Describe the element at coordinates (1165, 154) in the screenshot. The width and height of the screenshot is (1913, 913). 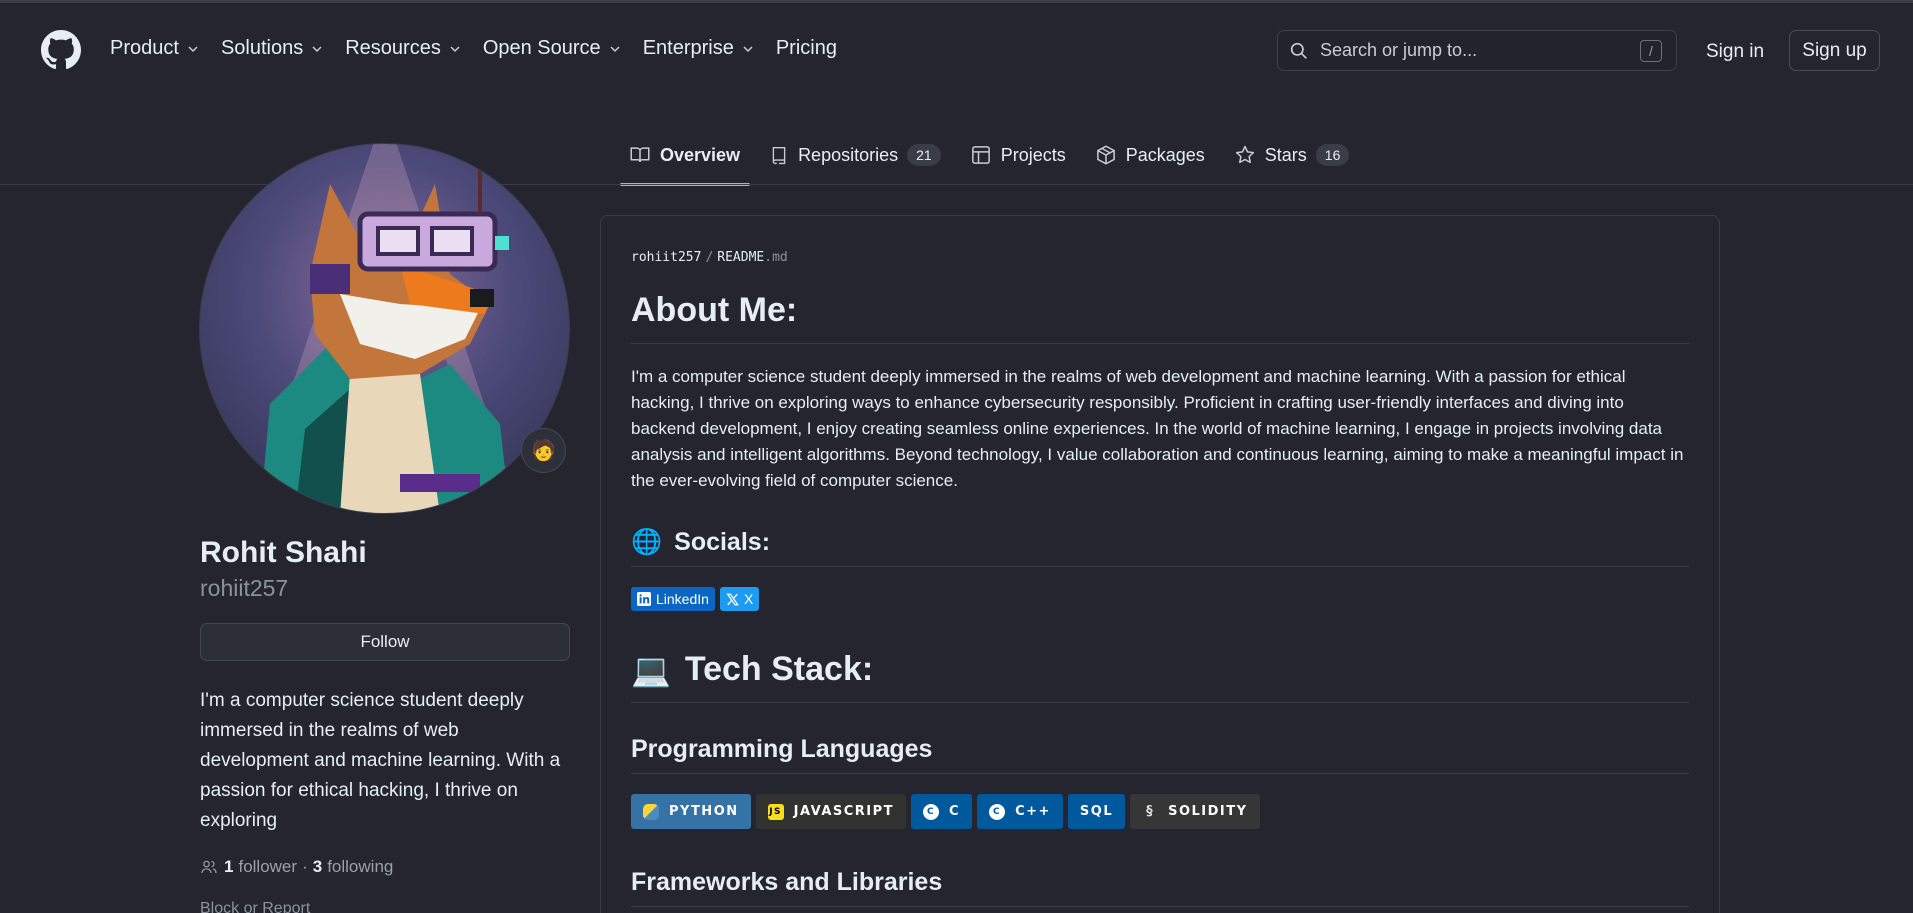
I see `tab-label: Packages` at that location.